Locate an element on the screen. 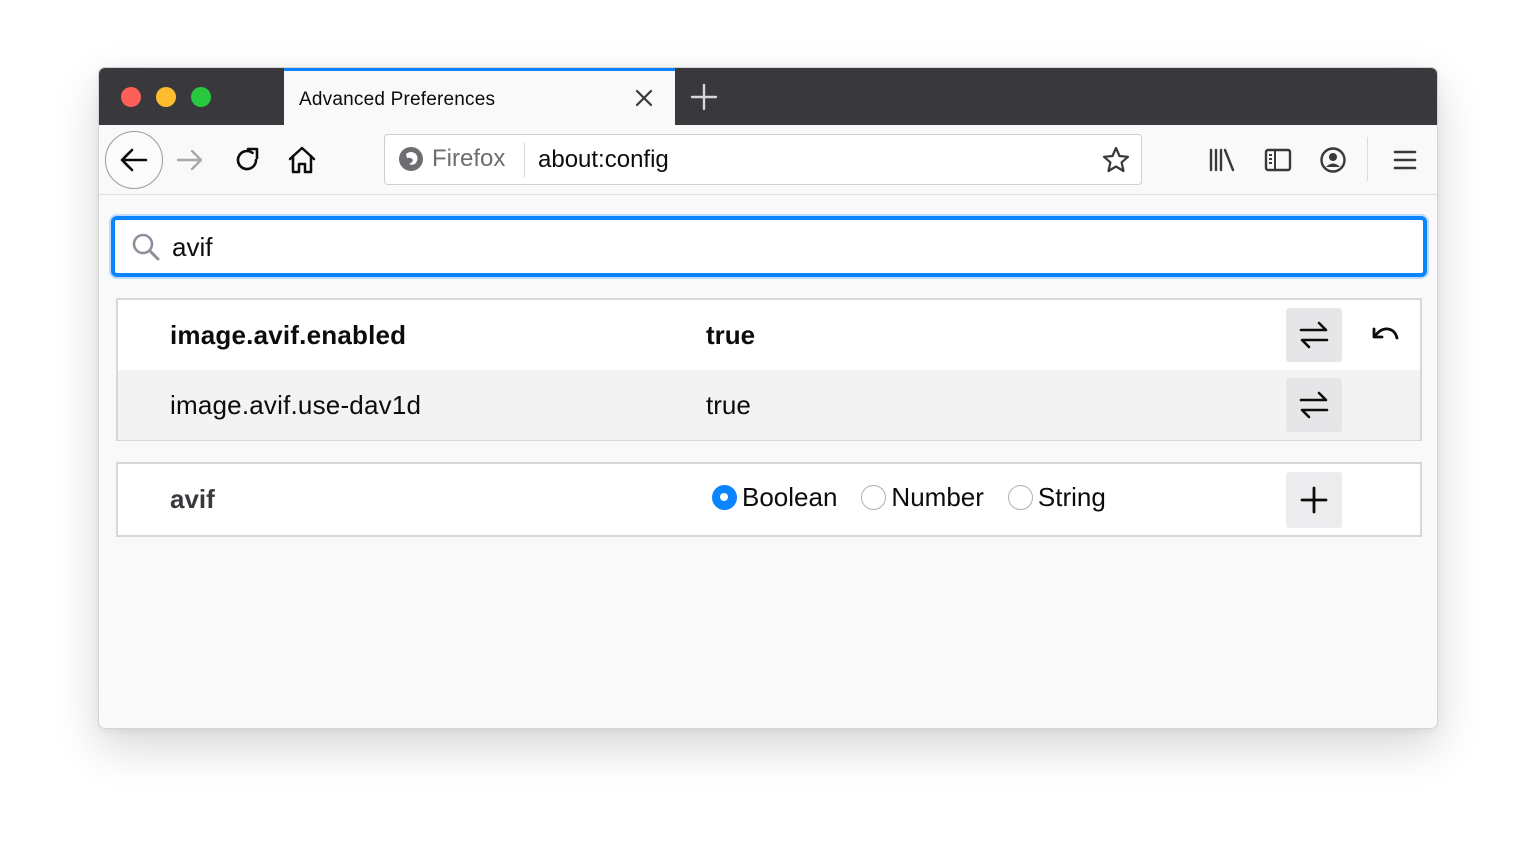 The width and height of the screenshot is (1536, 858). table-row: image.avif.enabled true is located at coordinates (769, 335).